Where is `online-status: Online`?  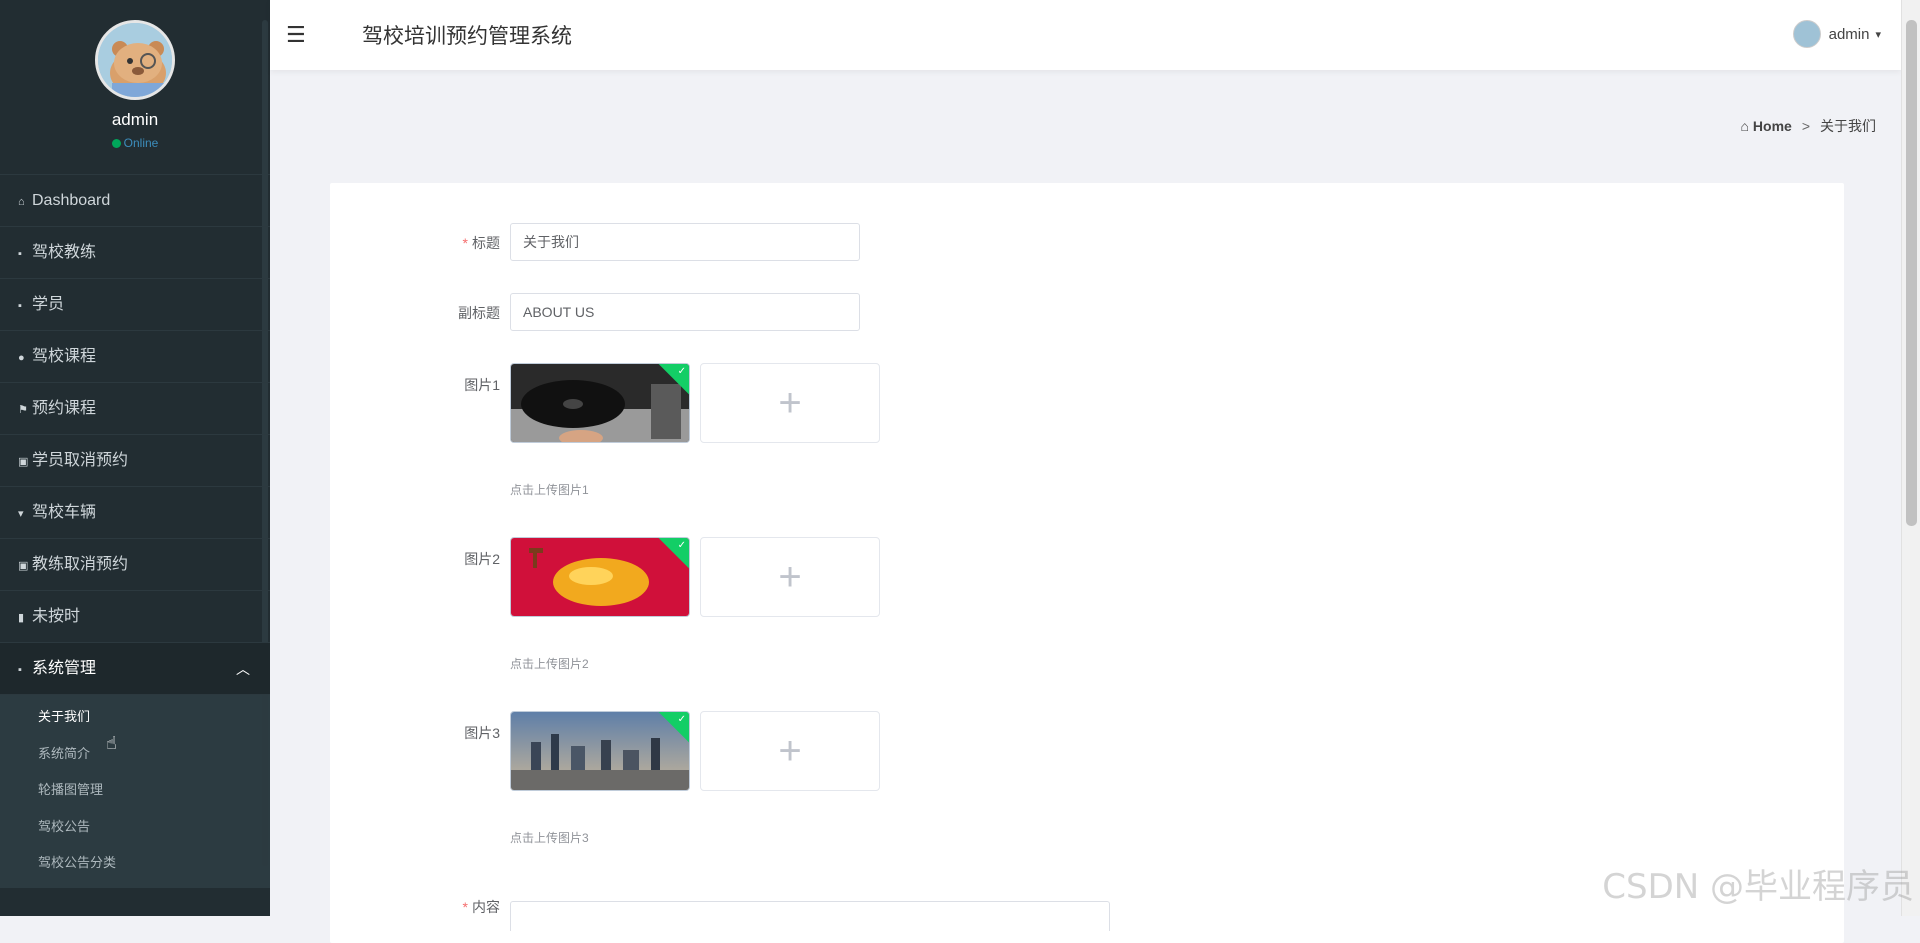
online-status: Online is located at coordinates (135, 143).